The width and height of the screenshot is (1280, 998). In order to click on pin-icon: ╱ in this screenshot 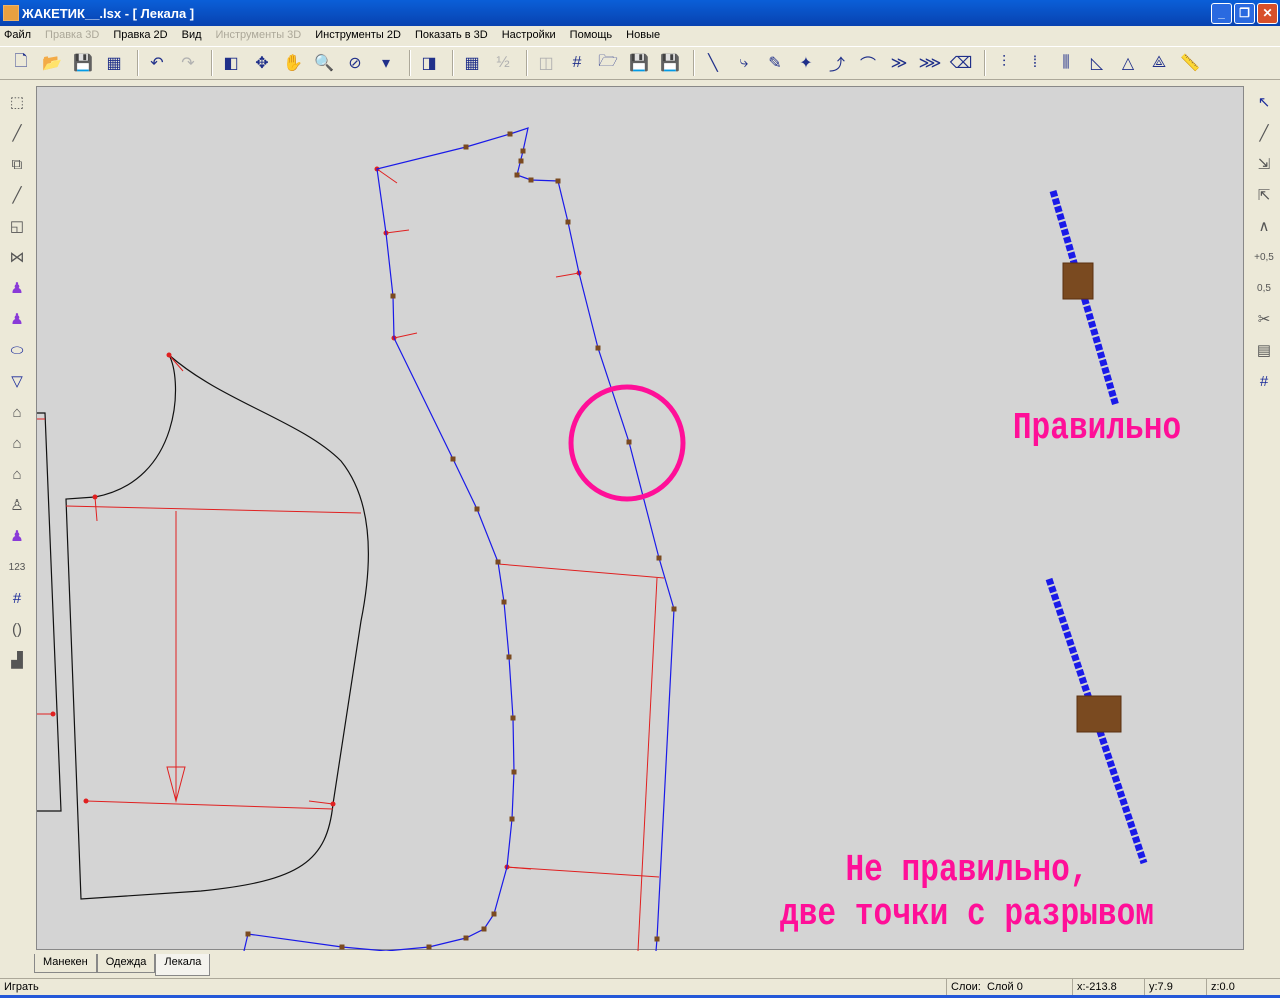, I will do `click(17, 195)`.